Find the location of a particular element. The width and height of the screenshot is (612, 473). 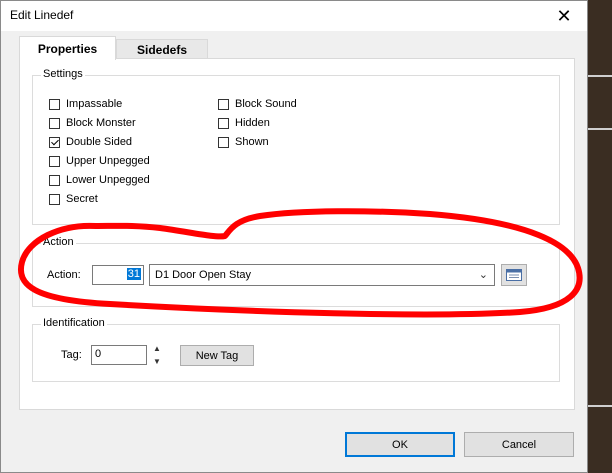

checkbox-hidden: Hidden is located at coordinates (244, 123).